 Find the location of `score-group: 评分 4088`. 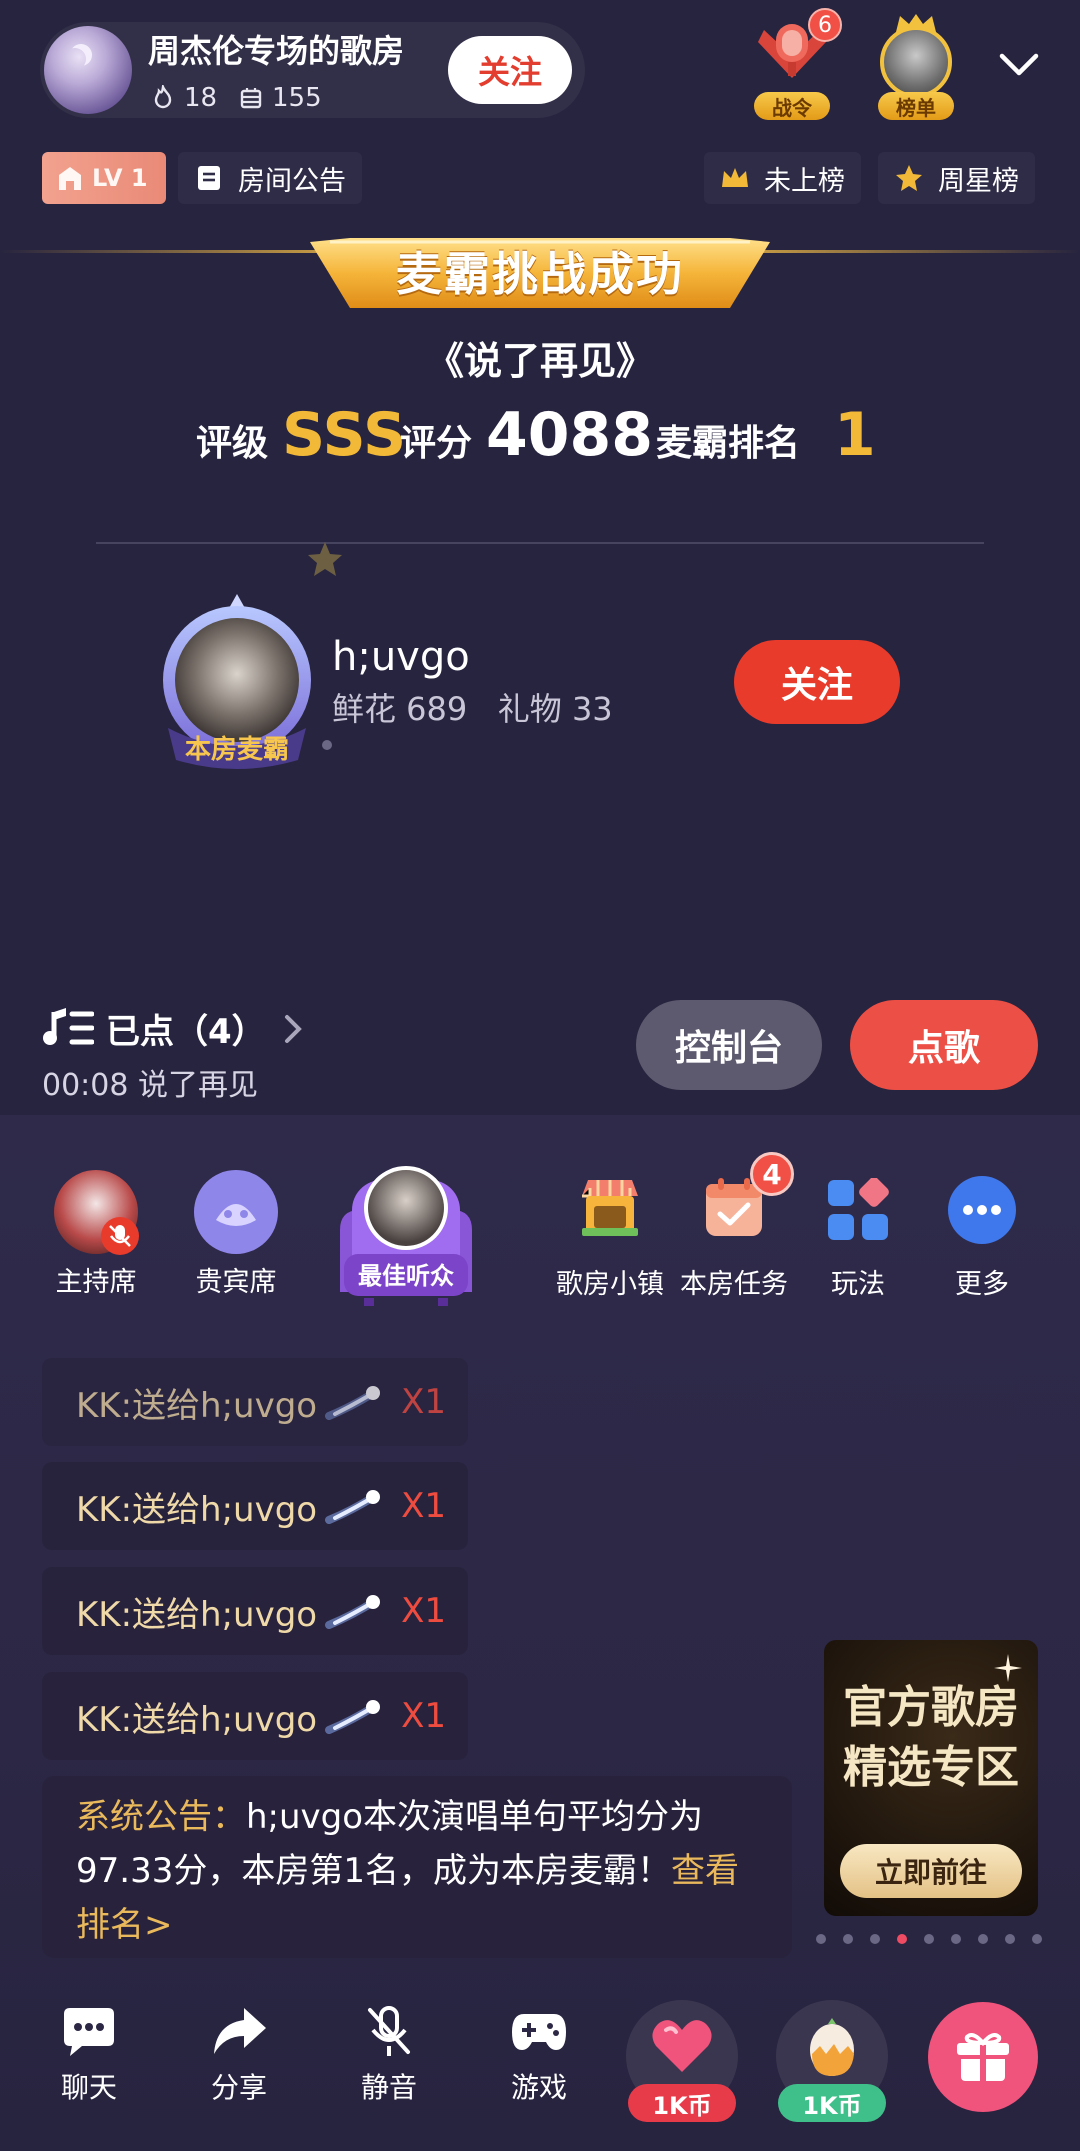

score-group: 评分 4088 is located at coordinates (526, 436).